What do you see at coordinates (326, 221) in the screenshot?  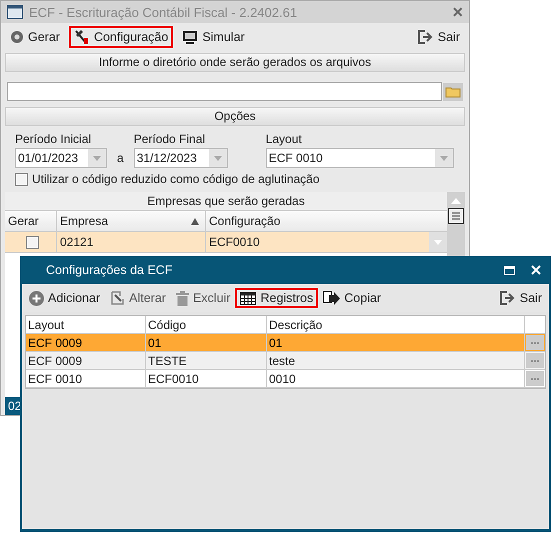 I see `column-header: Configuração` at bounding box center [326, 221].